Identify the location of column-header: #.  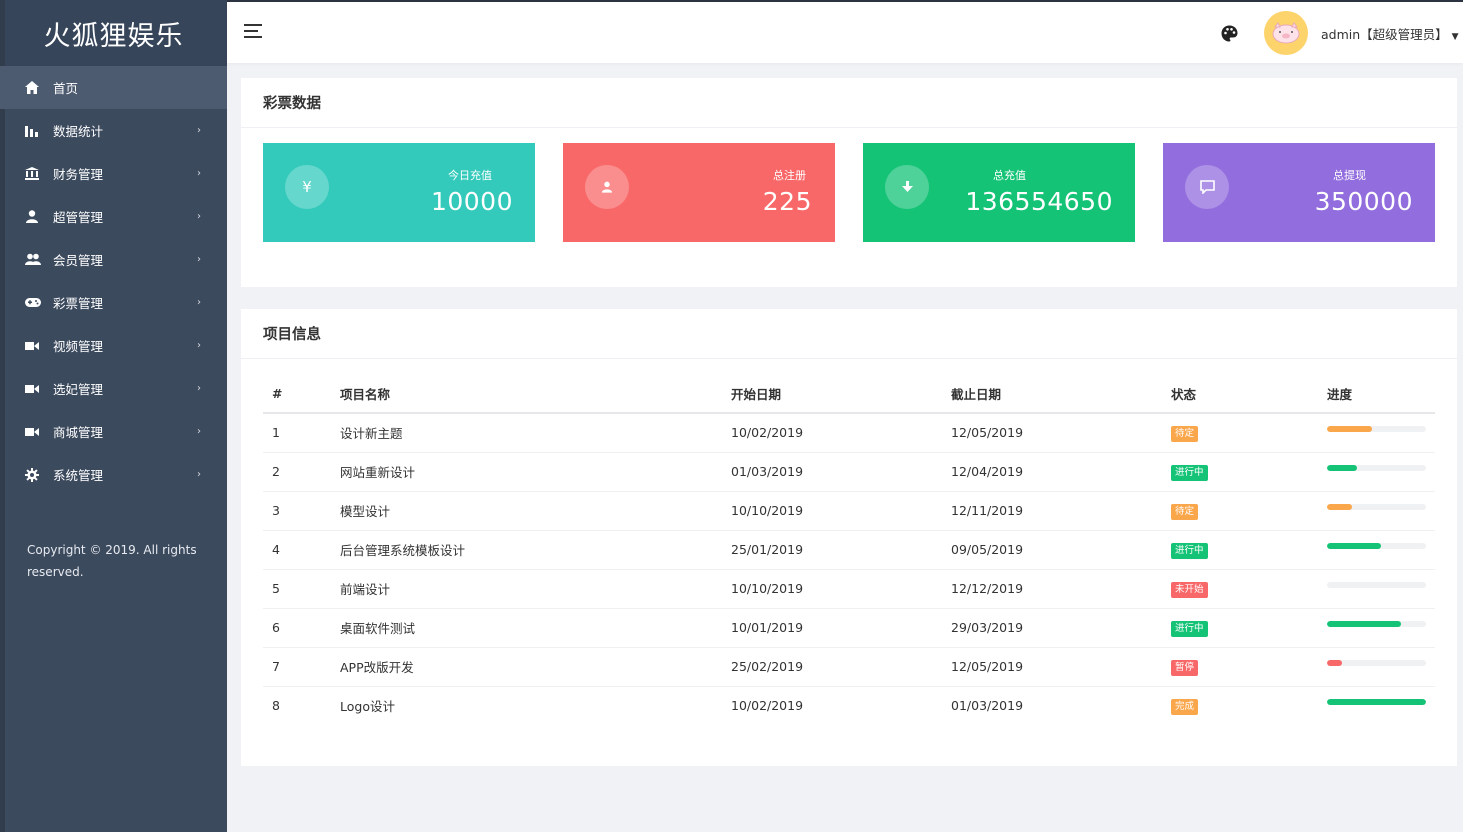
(297, 394).